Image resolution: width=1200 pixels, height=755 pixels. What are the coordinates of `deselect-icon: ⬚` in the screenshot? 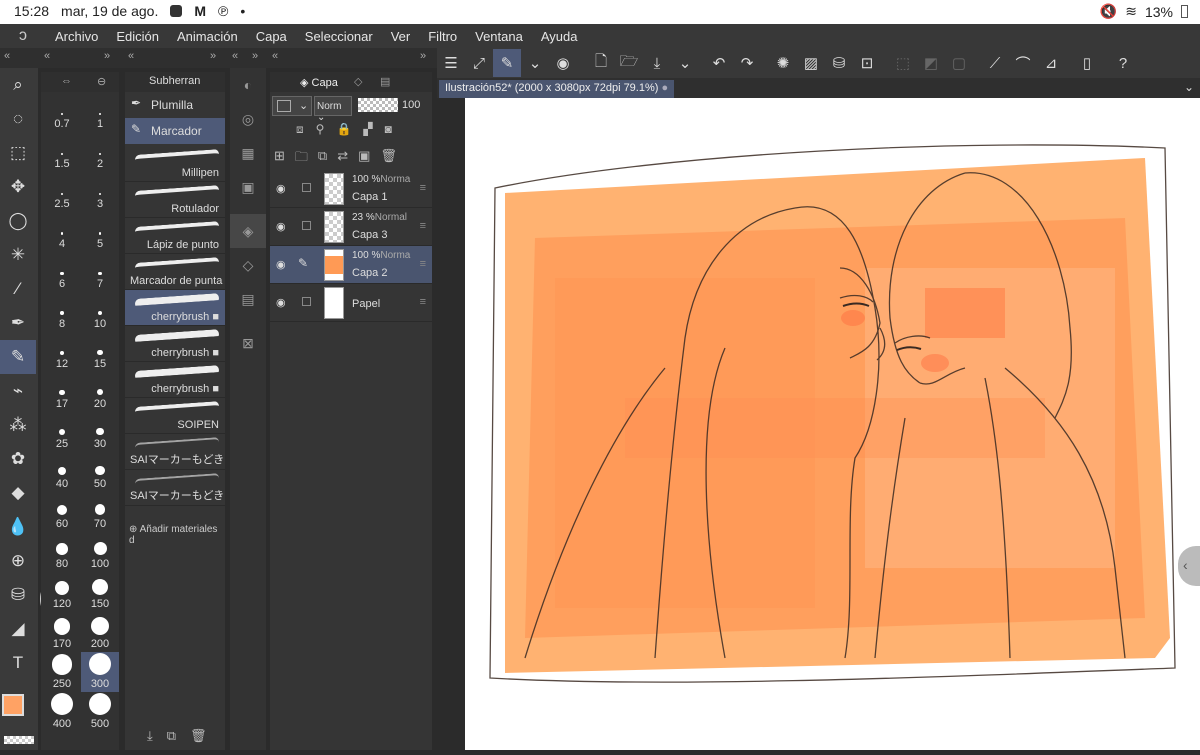 It's located at (903, 63).